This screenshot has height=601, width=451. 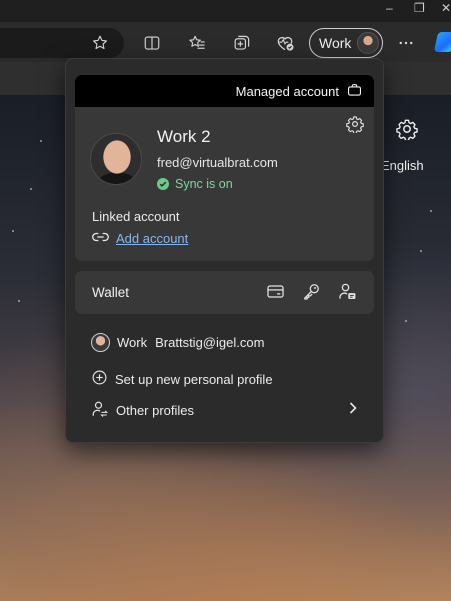 What do you see at coordinates (446, 8) in the screenshot?
I see `close-button: ✕` at bounding box center [446, 8].